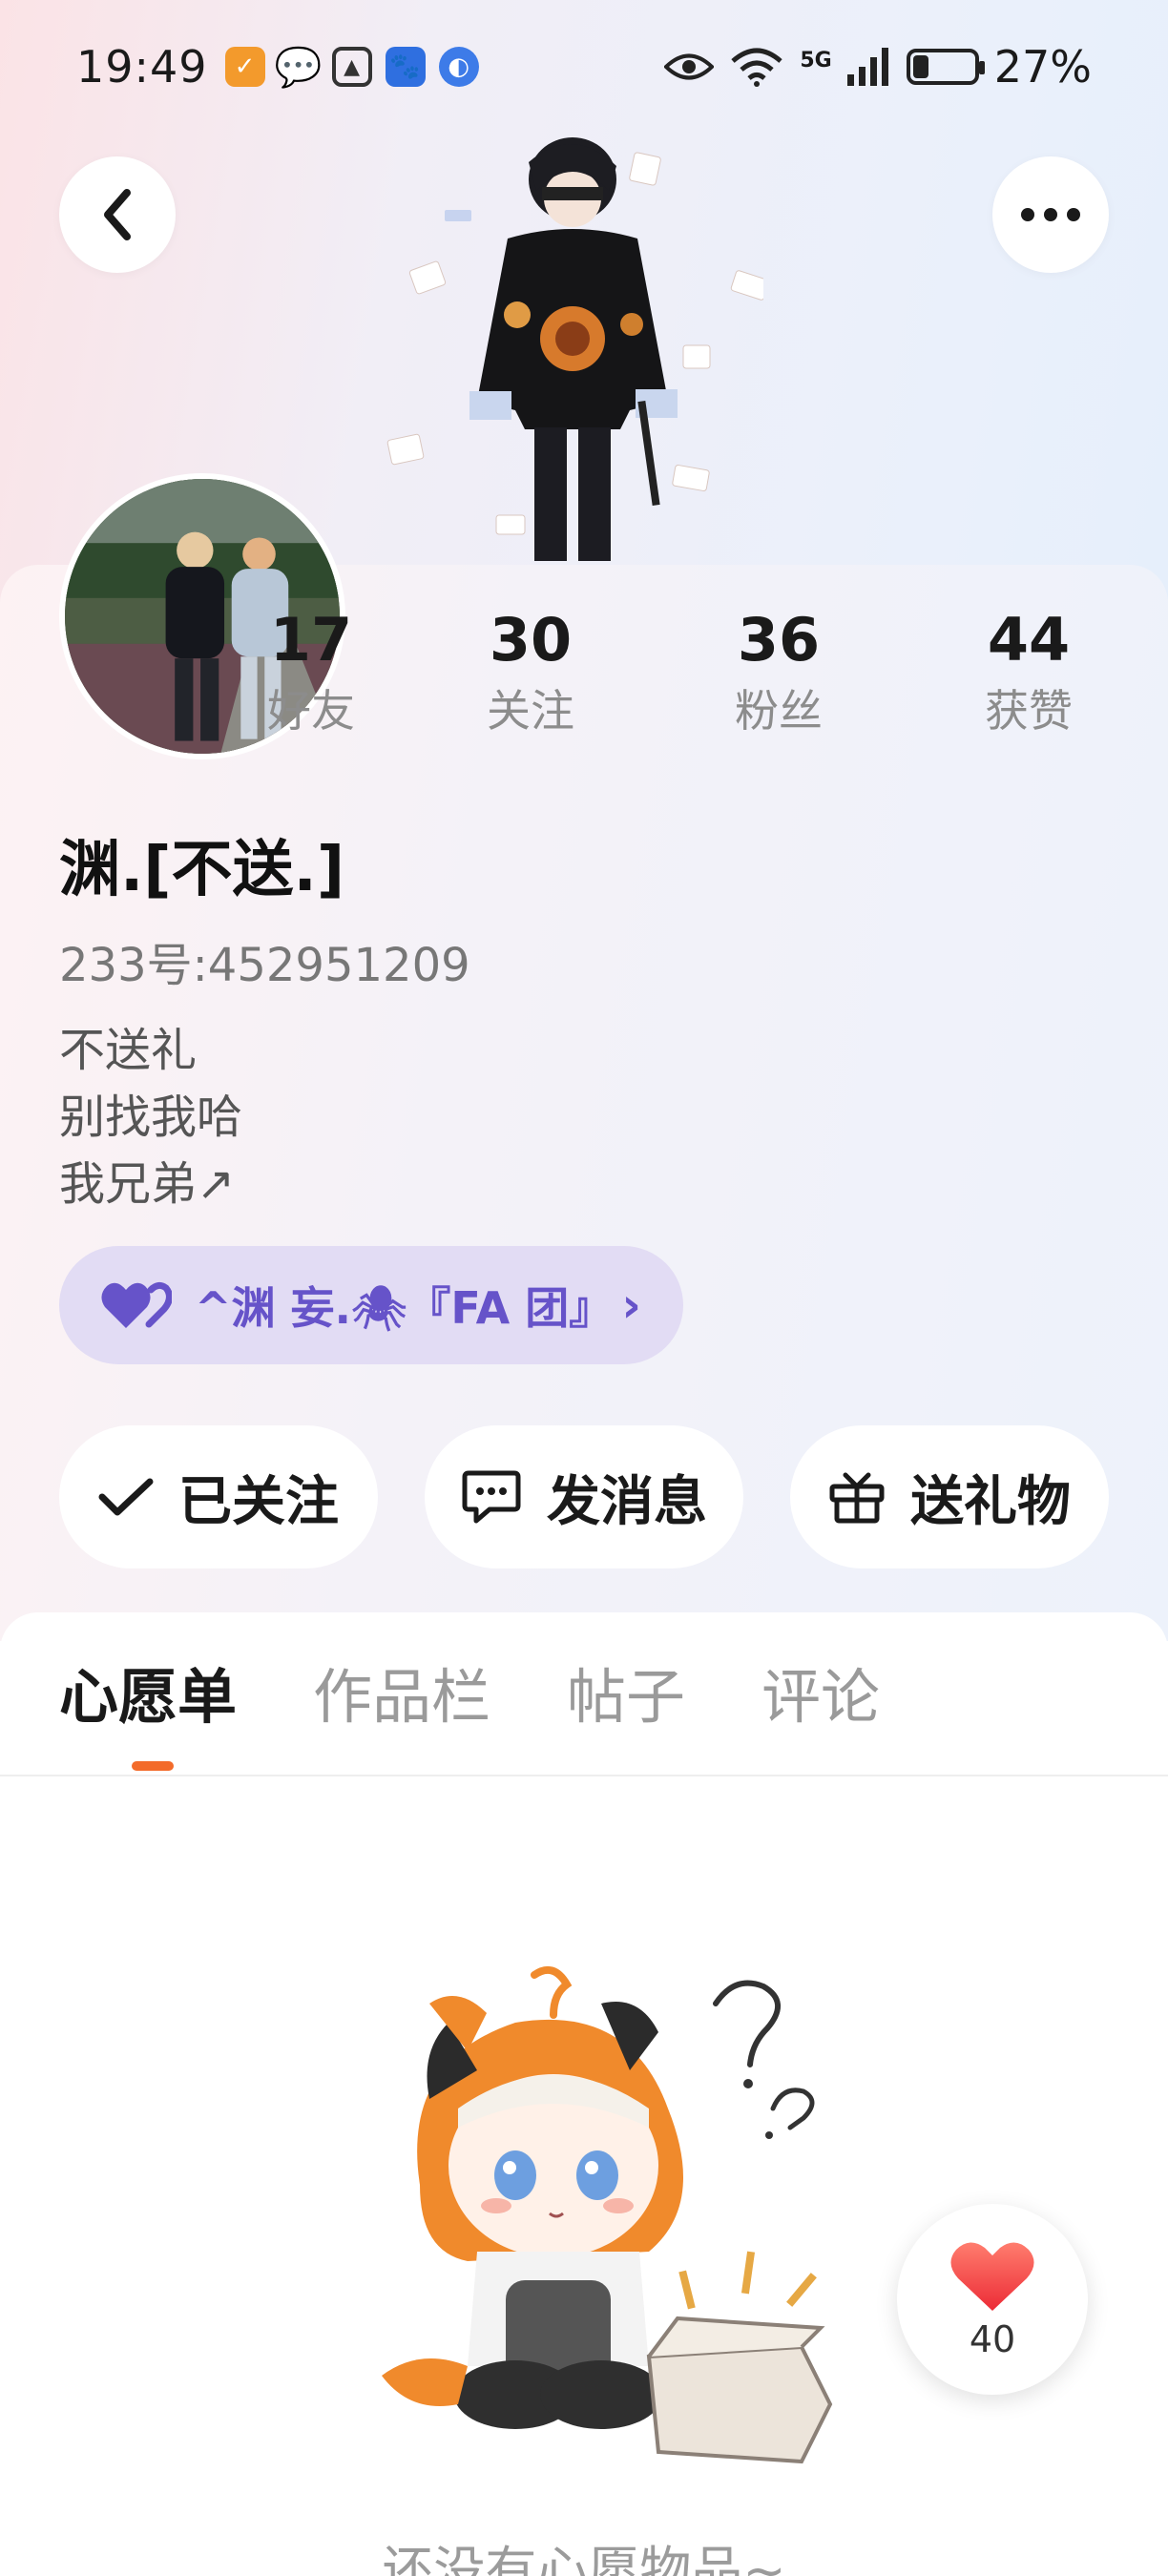 The image size is (1168, 2576). What do you see at coordinates (311, 711) in the screenshot?
I see `stat-label: 好友` at bounding box center [311, 711].